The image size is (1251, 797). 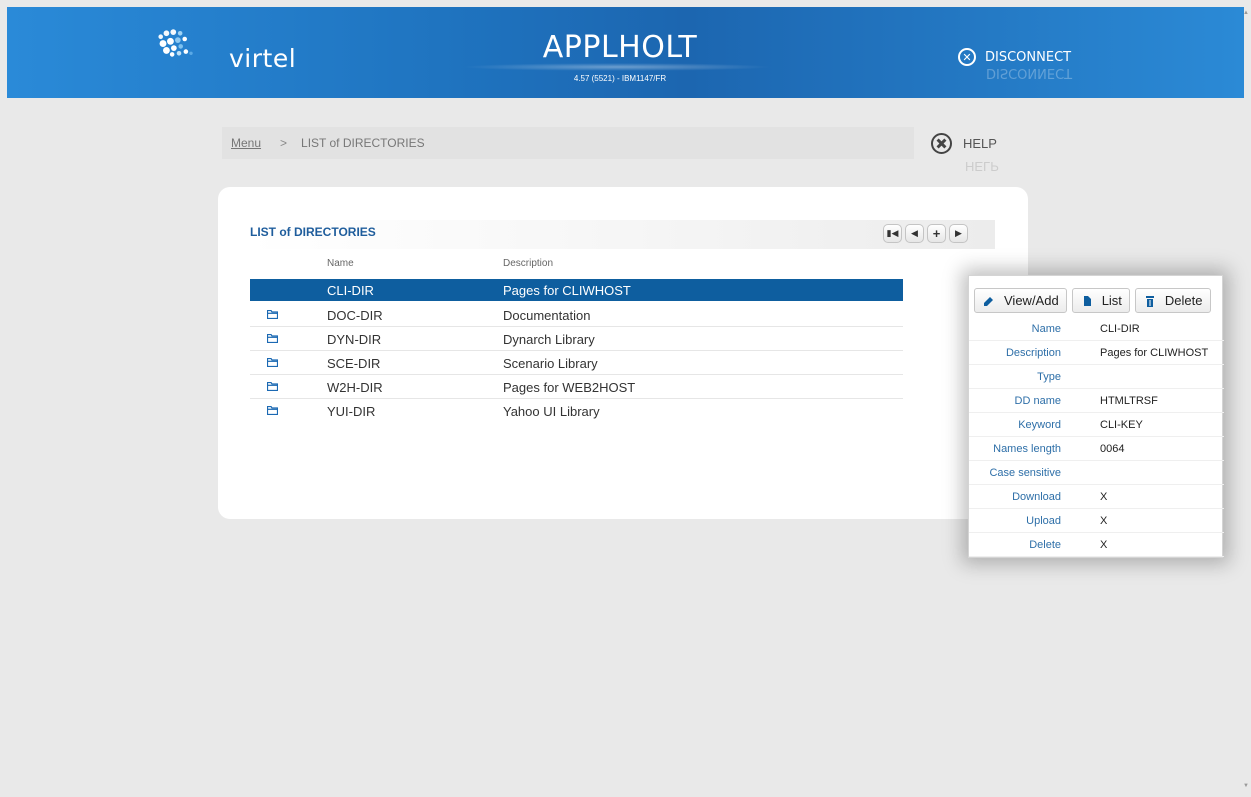 What do you see at coordinates (1096, 473) in the screenshot?
I see `detail-row-case-sensitive: Case sensitive` at bounding box center [1096, 473].